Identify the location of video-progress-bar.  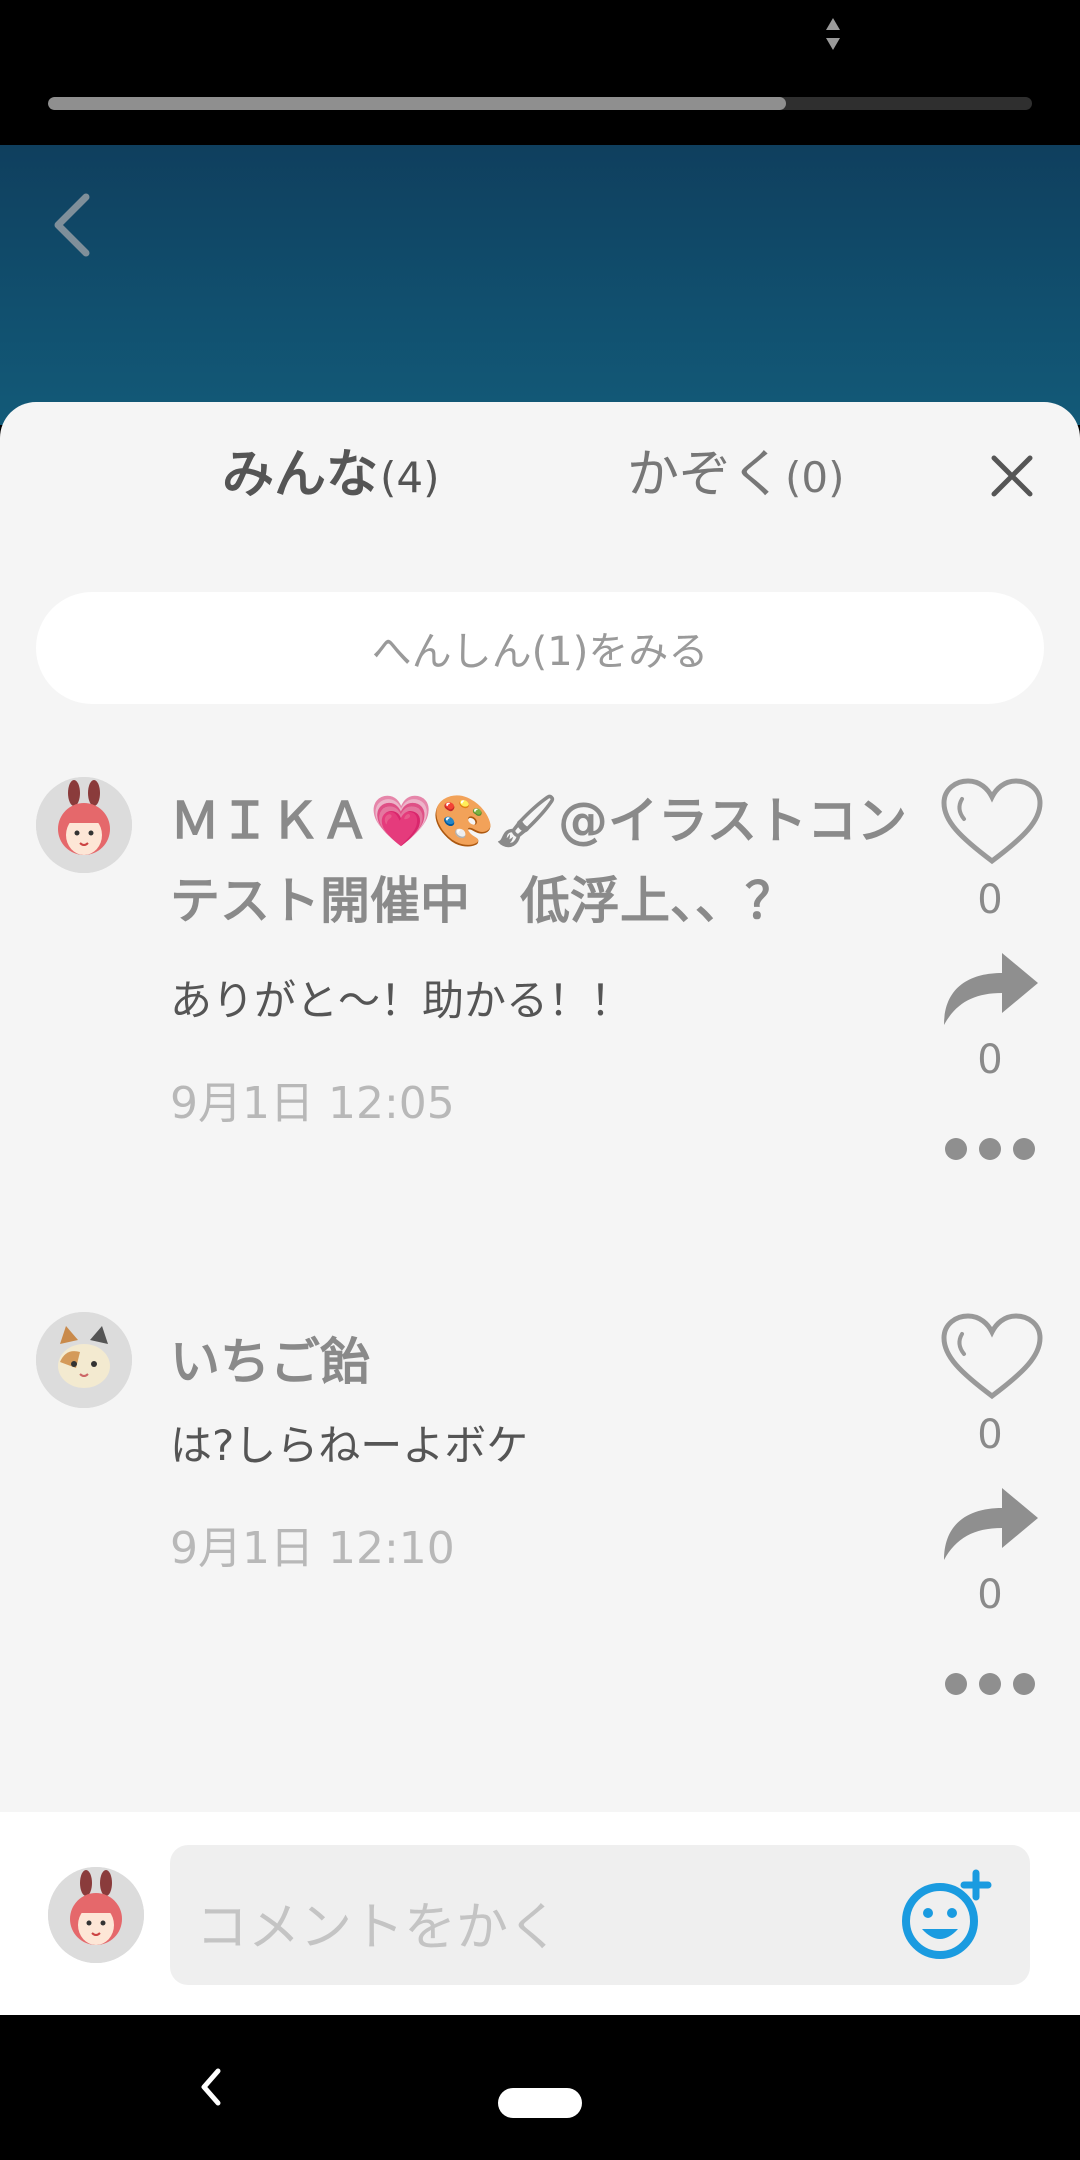
(540, 103).